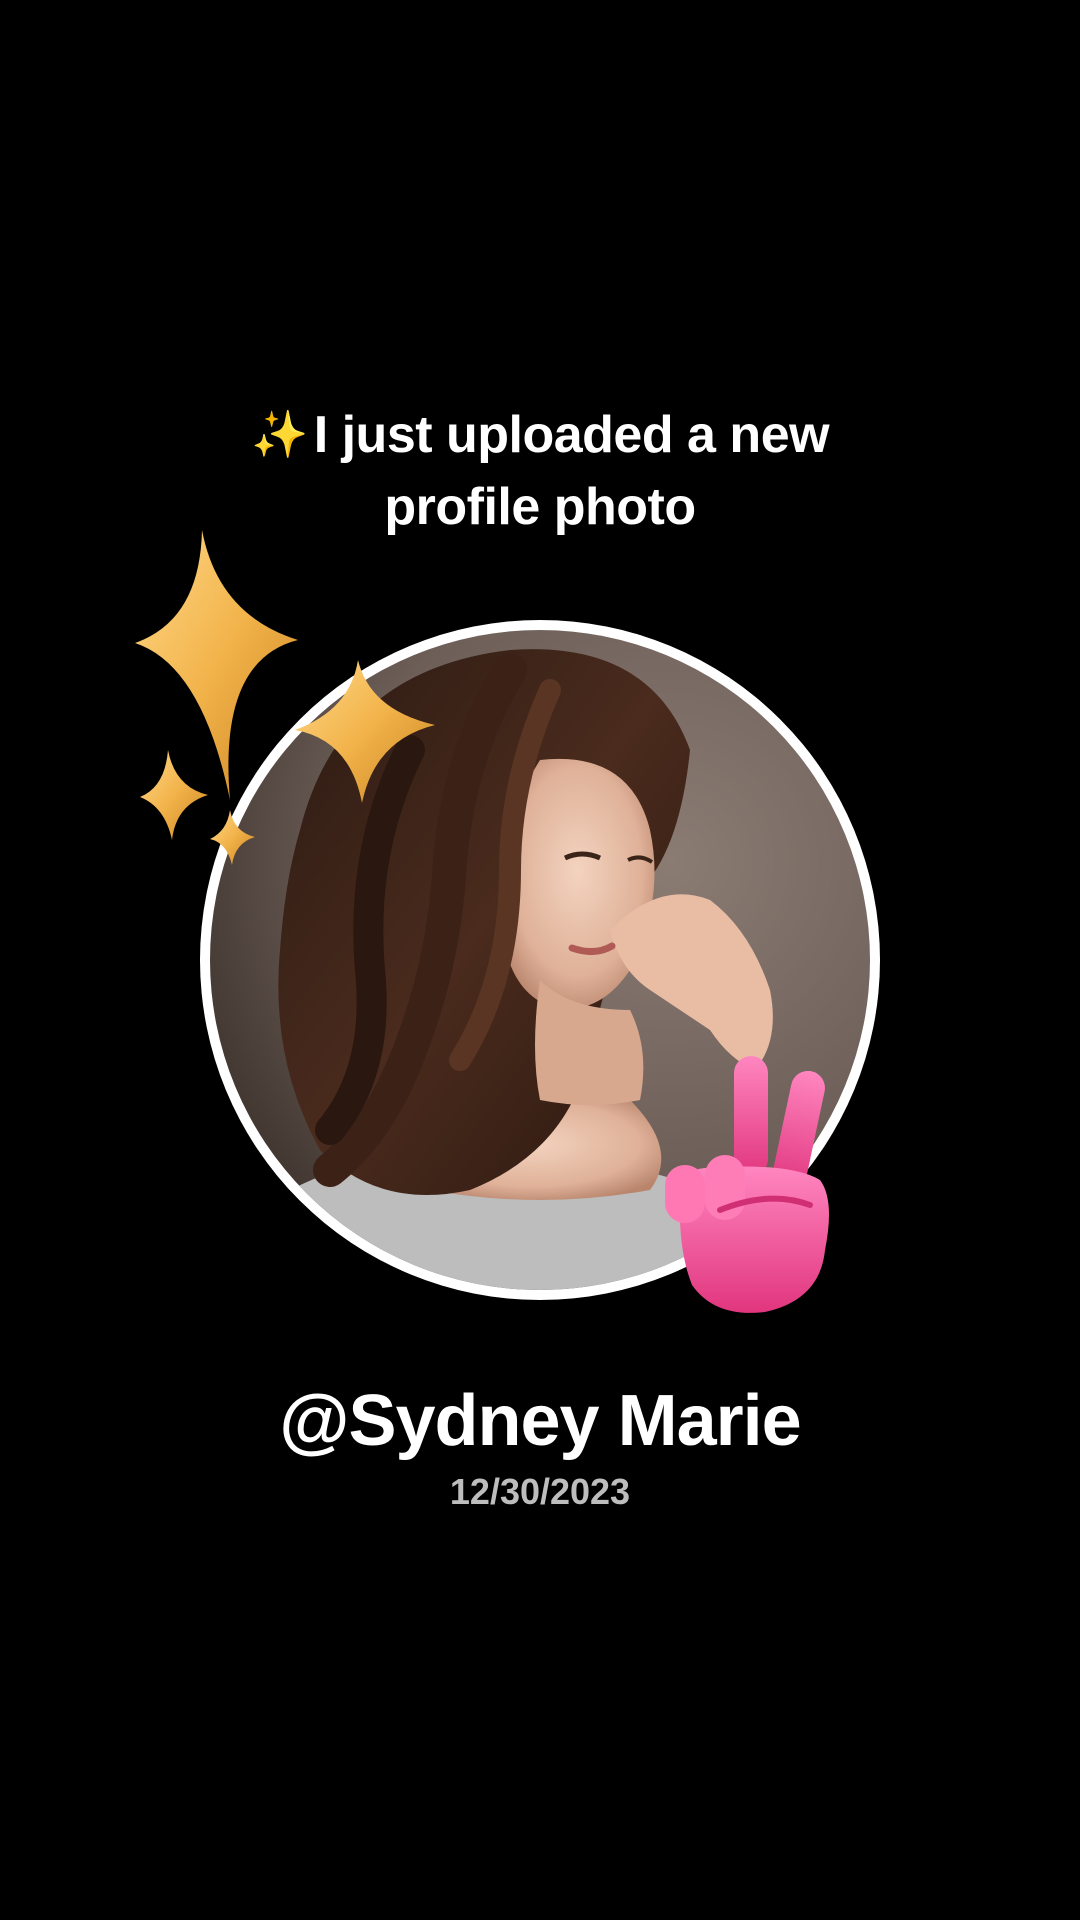 This screenshot has height=1920, width=1080. I want to click on sparkles-emoji-icon: ✨, so click(279, 434).